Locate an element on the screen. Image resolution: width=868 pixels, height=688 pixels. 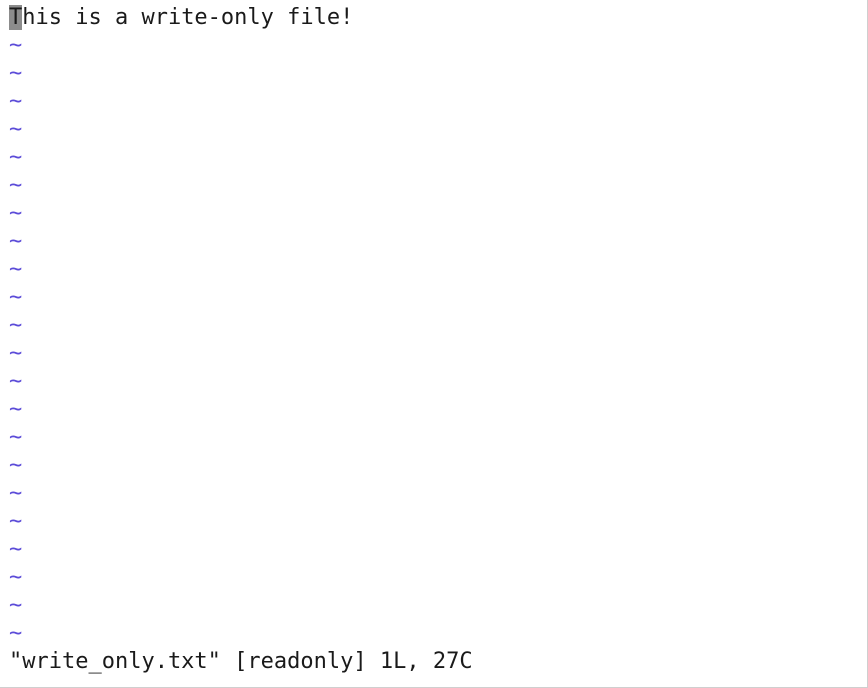
text-cursor: T is located at coordinates (16, 17).